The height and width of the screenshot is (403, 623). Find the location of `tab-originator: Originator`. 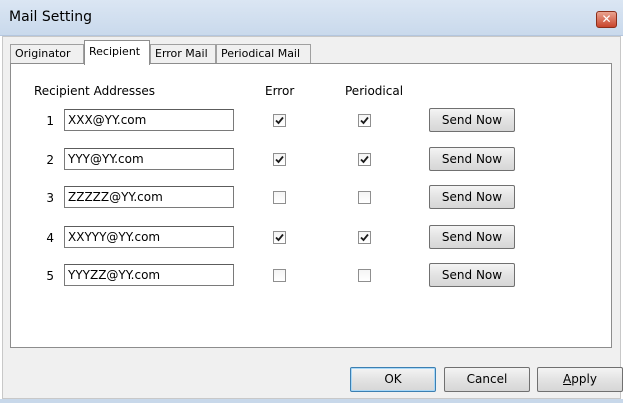

tab-originator: Originator is located at coordinates (47, 54).